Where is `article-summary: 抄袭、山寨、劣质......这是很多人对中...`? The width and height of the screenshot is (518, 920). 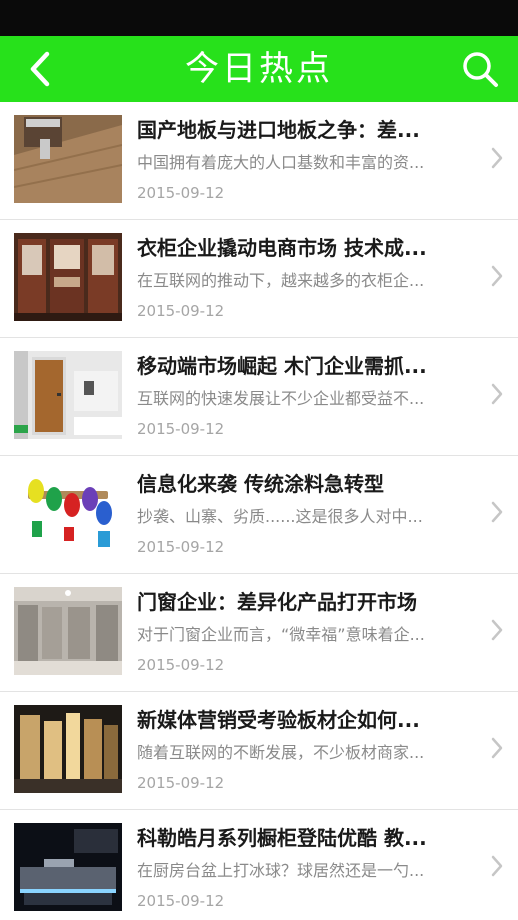
article-summary: 抄袭、山寨、劣质......这是很多人对中... is located at coordinates (280, 516).